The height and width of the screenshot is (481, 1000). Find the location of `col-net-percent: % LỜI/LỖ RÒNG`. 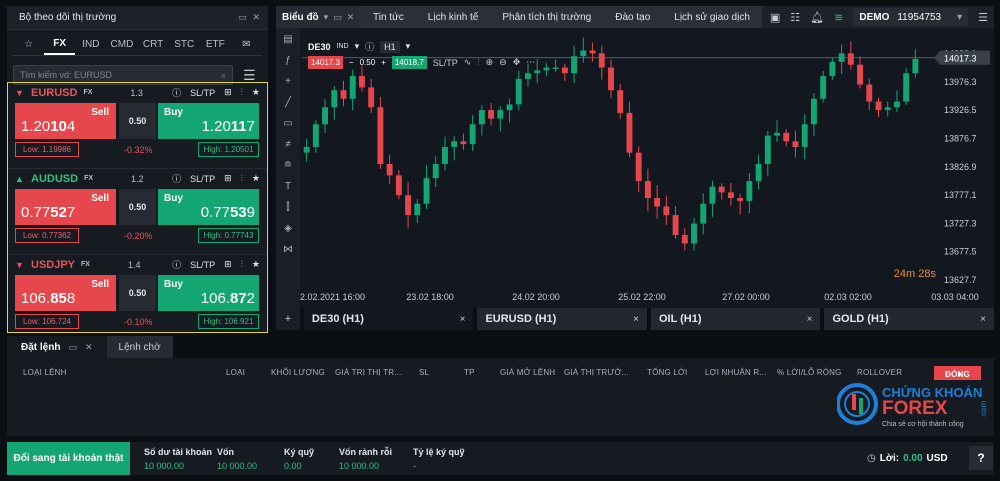

col-net-percent: % LỜI/LỖ RÒNG is located at coordinates (809, 372).